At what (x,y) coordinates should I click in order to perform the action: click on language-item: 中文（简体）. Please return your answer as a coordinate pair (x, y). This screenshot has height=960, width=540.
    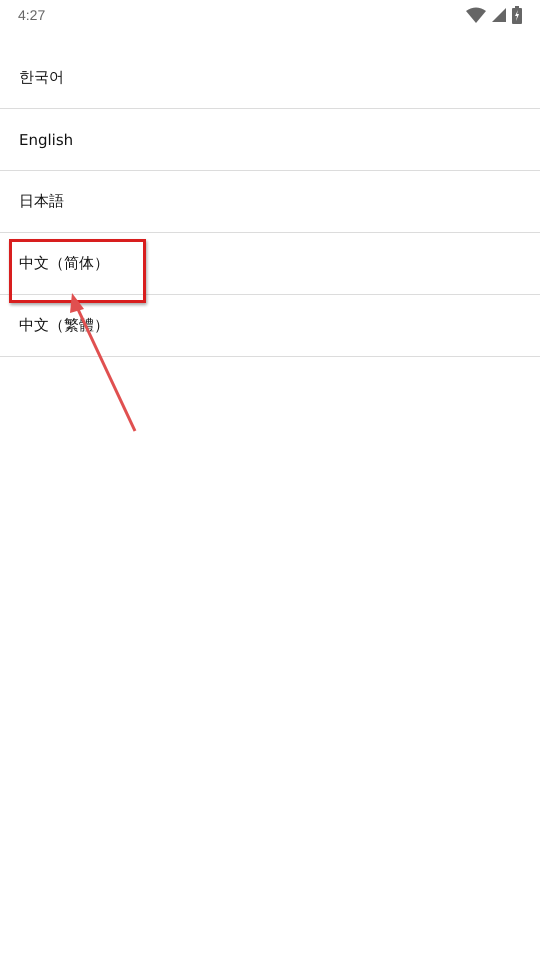
    Looking at the image, I should click on (270, 264).